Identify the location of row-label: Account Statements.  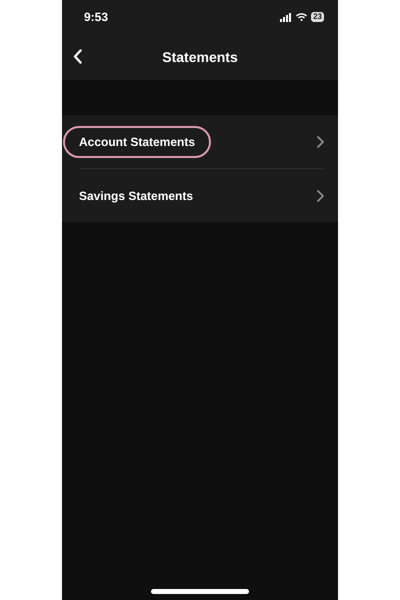
(137, 142).